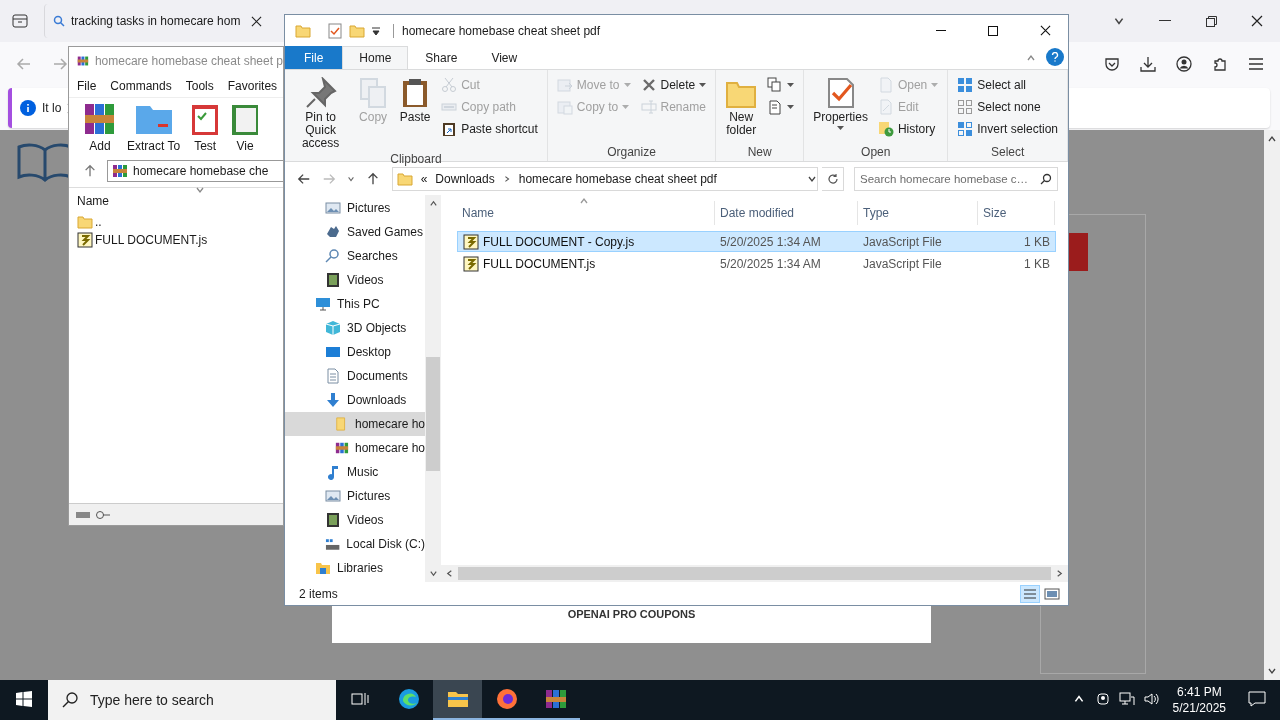  I want to click on menu-item: Favorites, so click(252, 86).